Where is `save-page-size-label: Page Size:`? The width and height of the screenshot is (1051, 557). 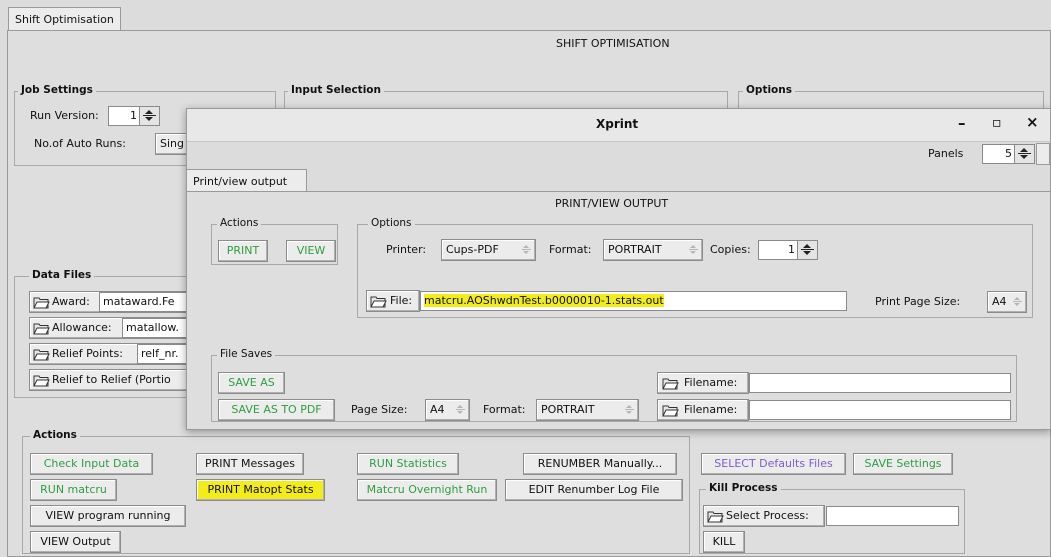 save-page-size-label: Page Size: is located at coordinates (379, 409).